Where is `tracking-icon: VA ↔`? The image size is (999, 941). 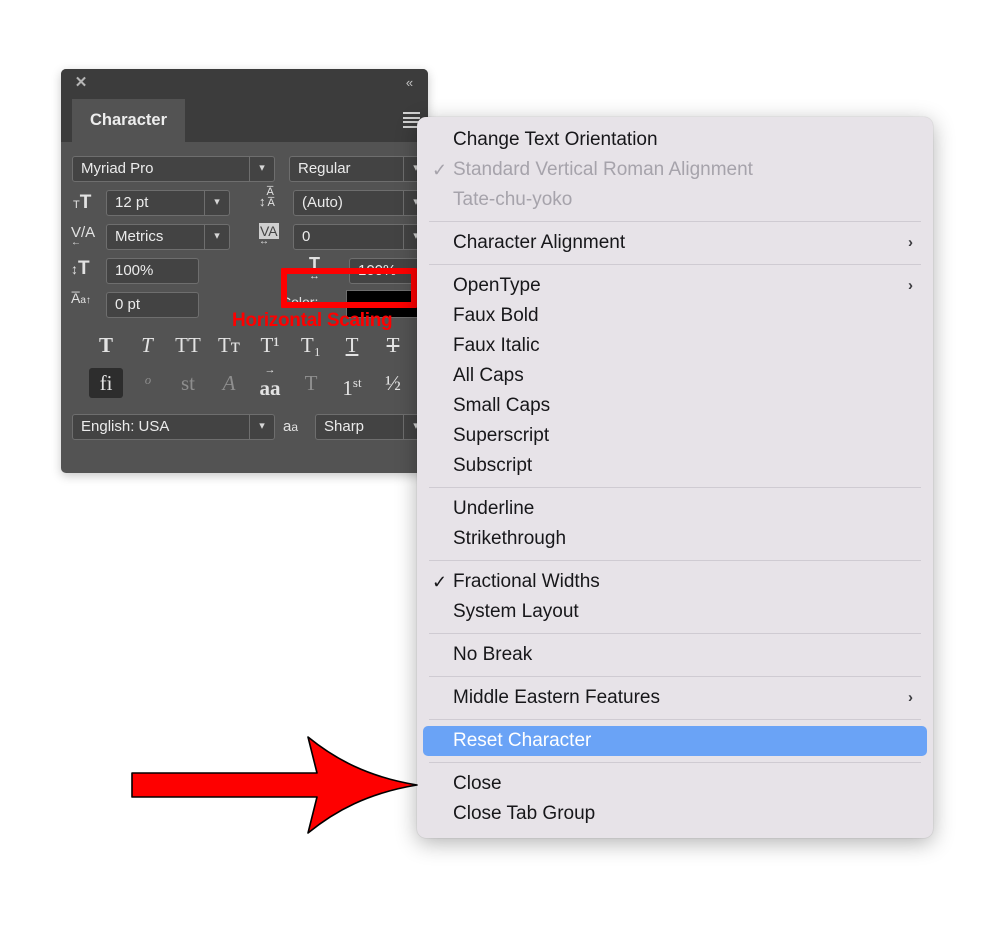
tracking-icon: VA ↔ is located at coordinates (269, 235).